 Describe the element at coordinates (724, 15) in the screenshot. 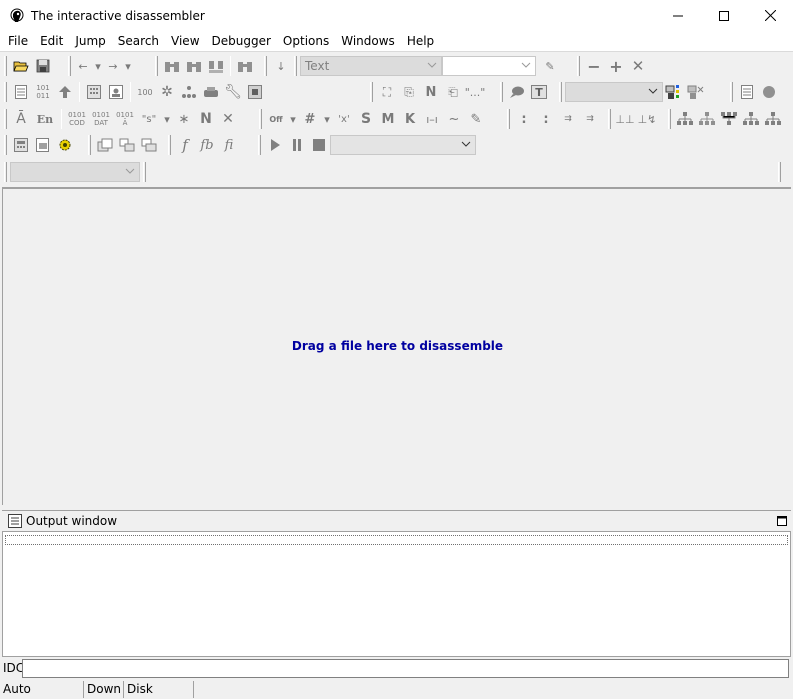

I see `maximize-button` at that location.